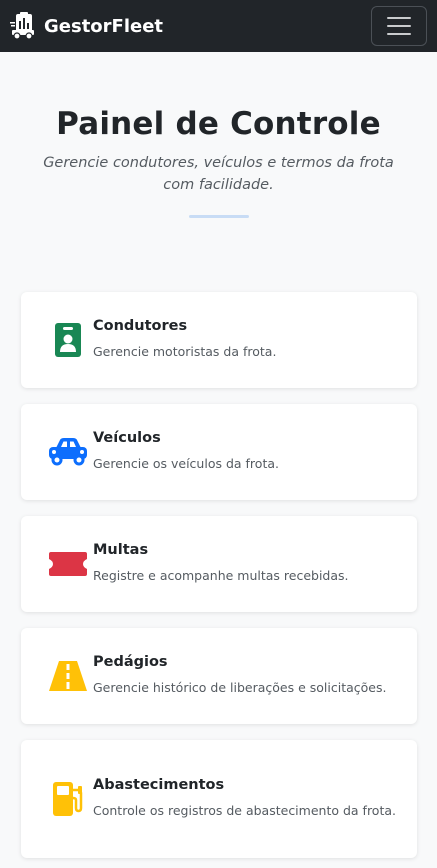 The height and width of the screenshot is (868, 437). What do you see at coordinates (399, 18) in the screenshot?
I see `hamburger-menu-icon` at bounding box center [399, 18].